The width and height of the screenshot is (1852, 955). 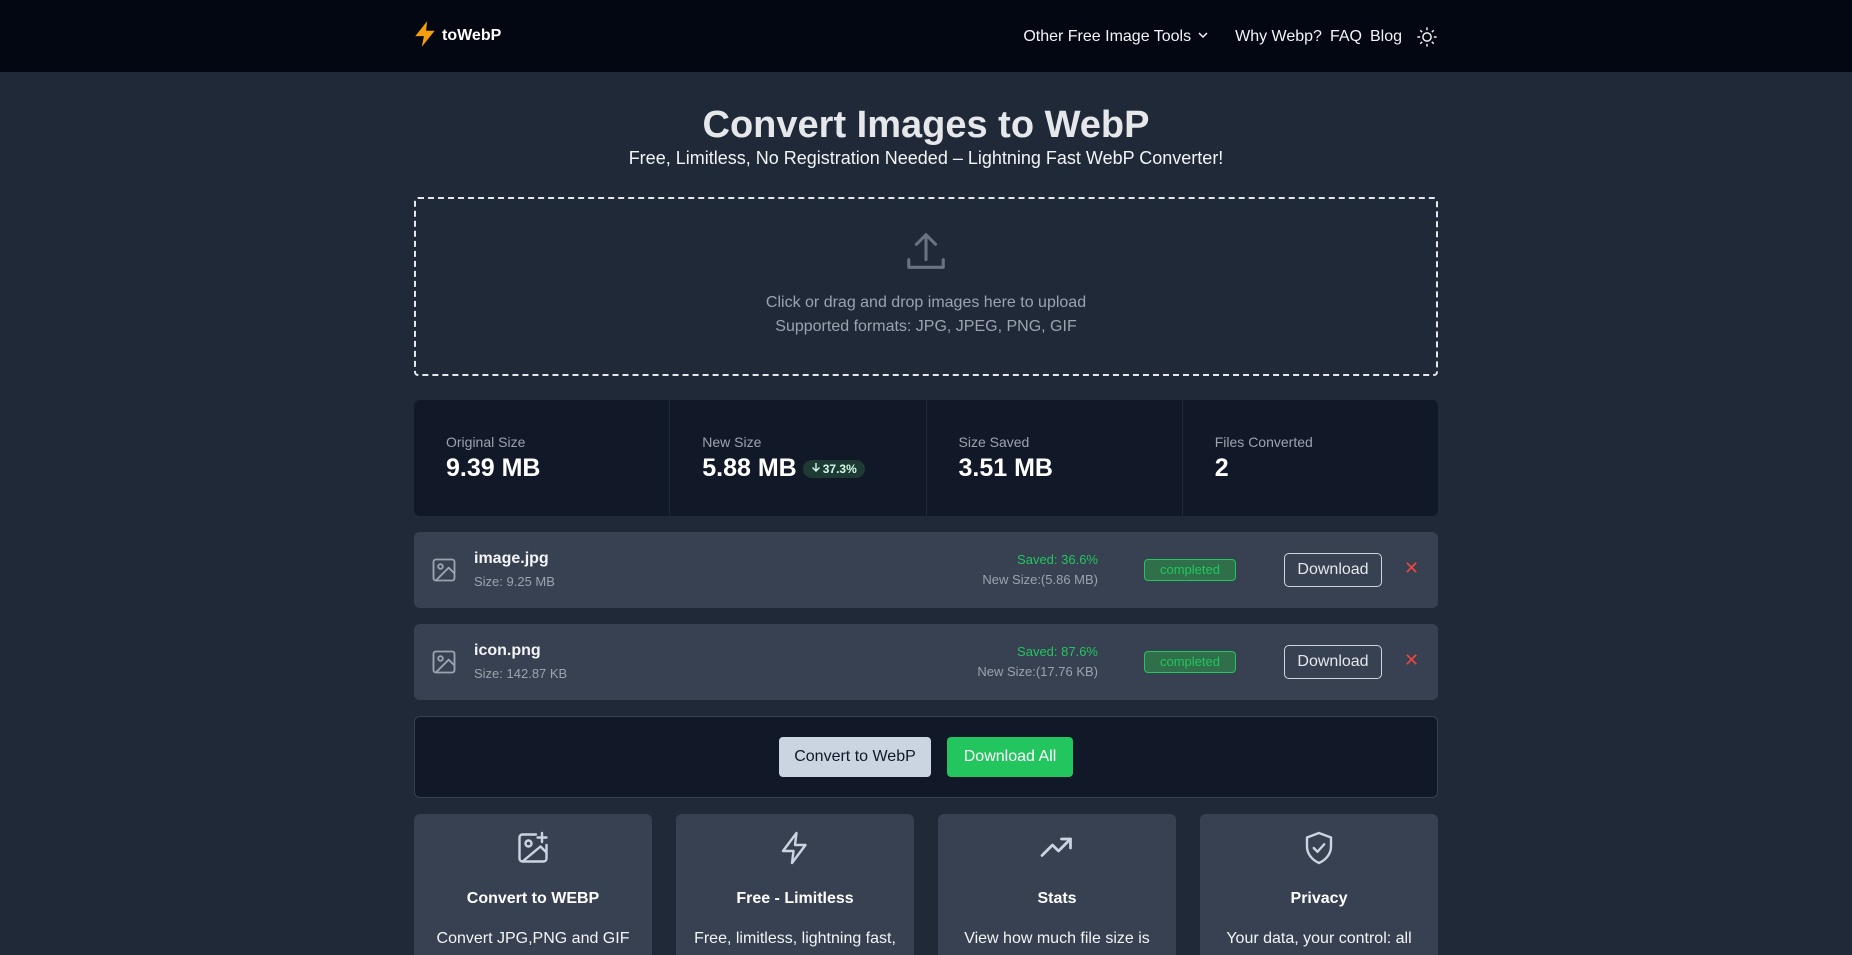 I want to click on dropzone-formats: Supported formats: JPG, JPEG, PNG, GIF, so click(x=926, y=326).